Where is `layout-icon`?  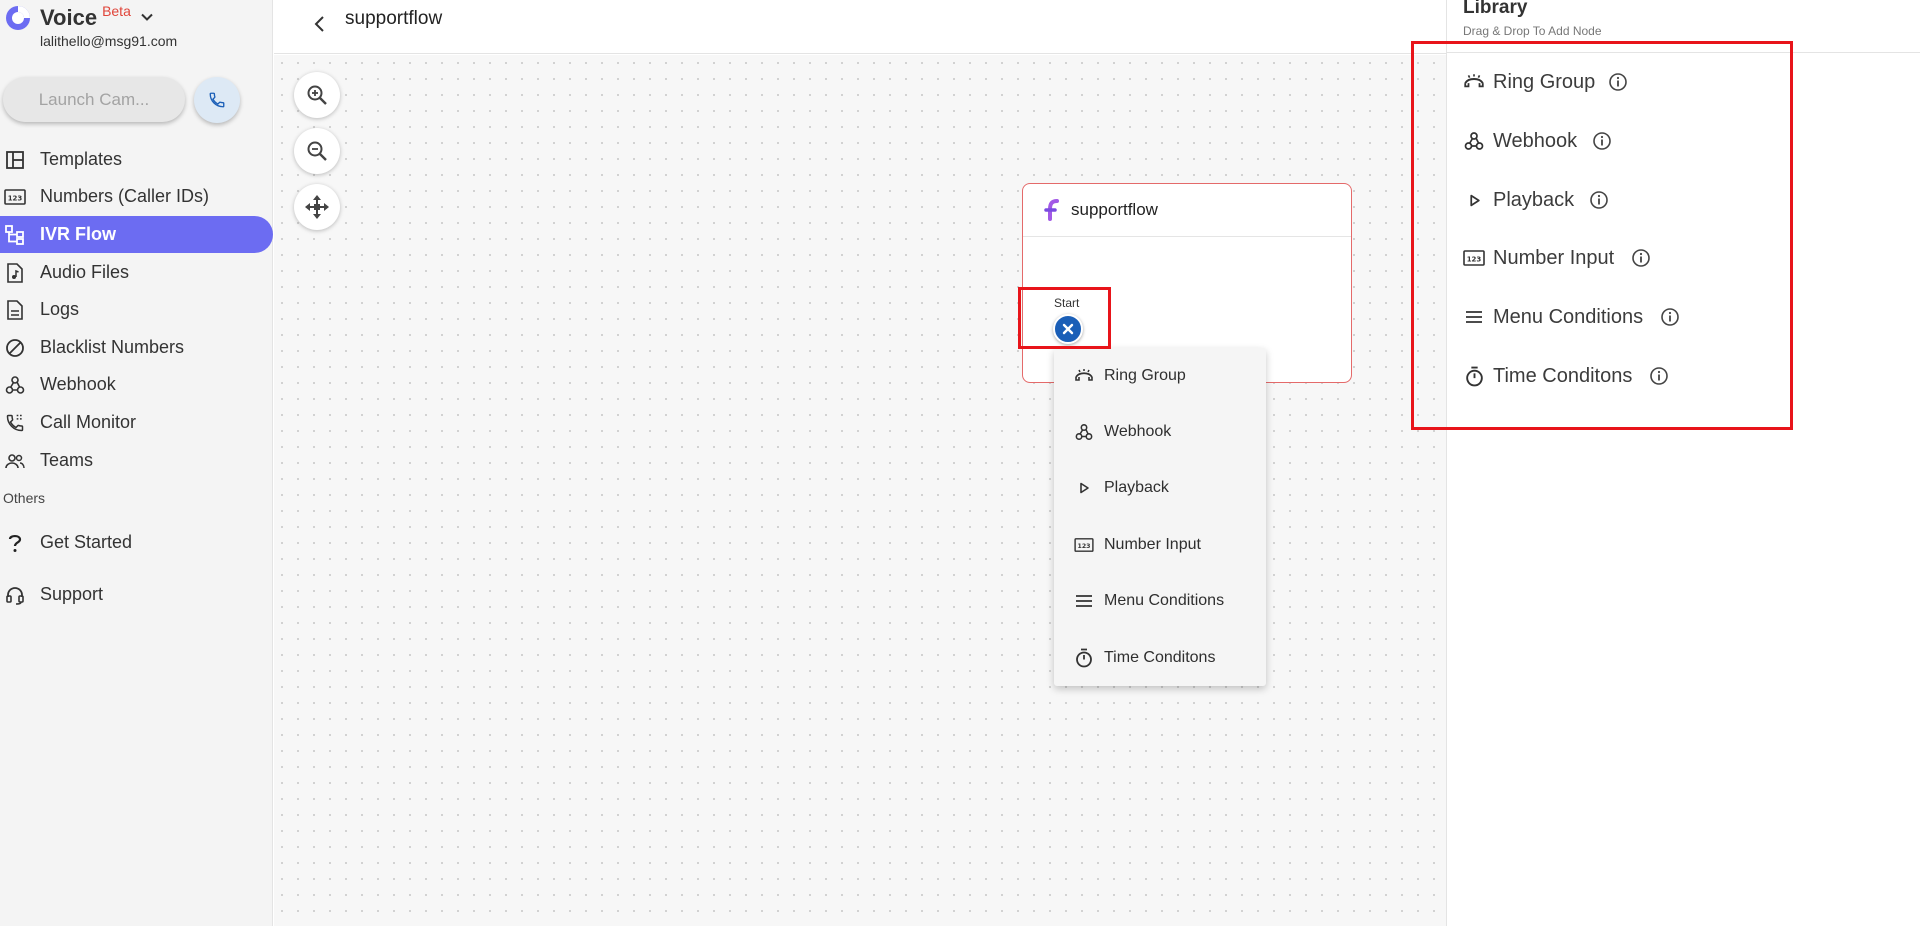 layout-icon is located at coordinates (15, 160).